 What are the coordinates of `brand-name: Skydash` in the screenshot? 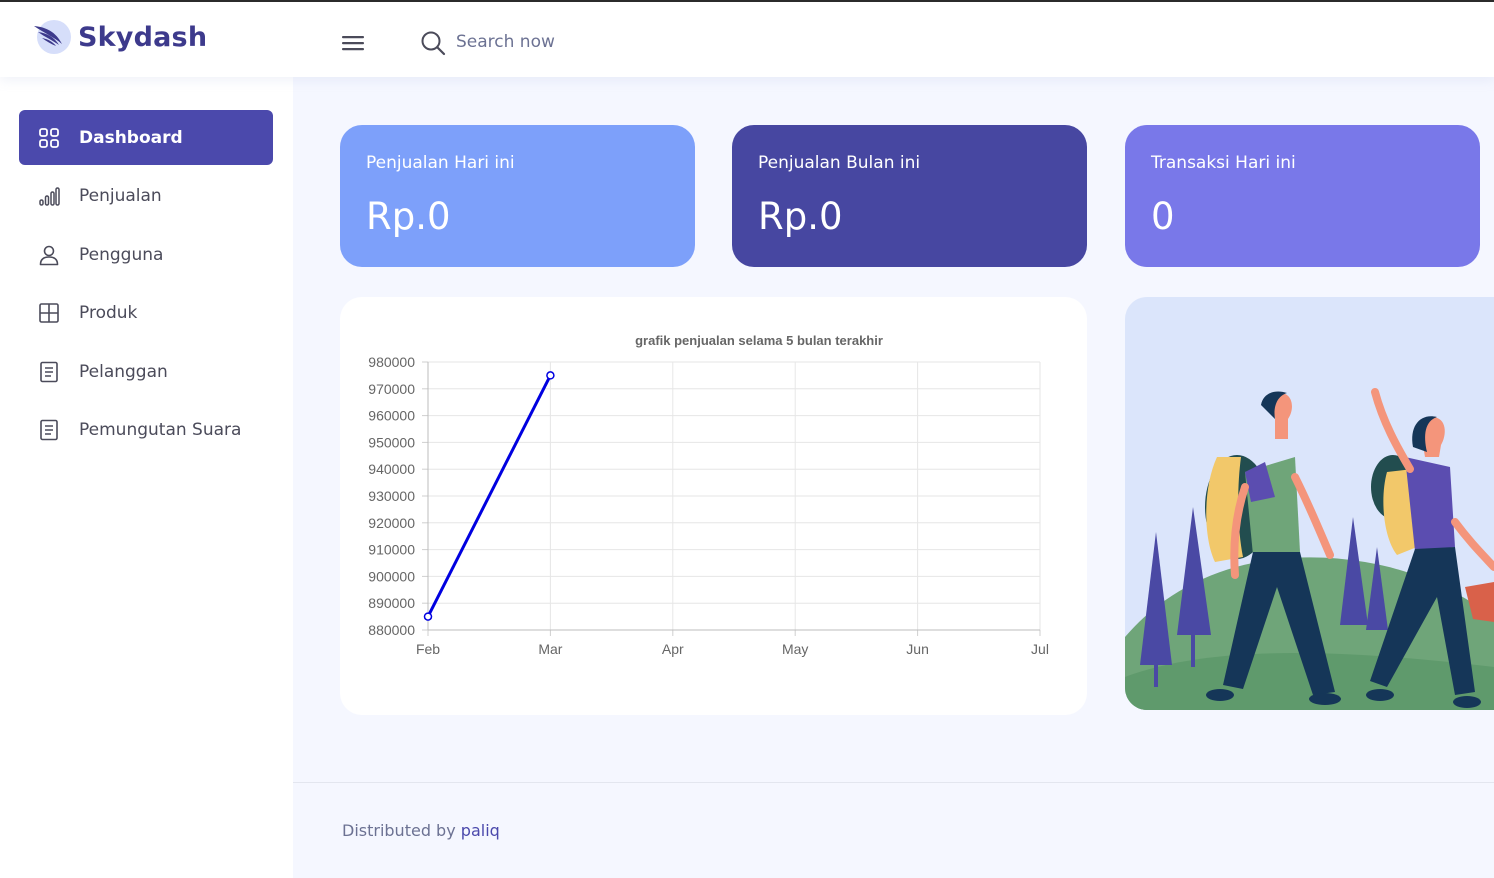 It's located at (143, 37).